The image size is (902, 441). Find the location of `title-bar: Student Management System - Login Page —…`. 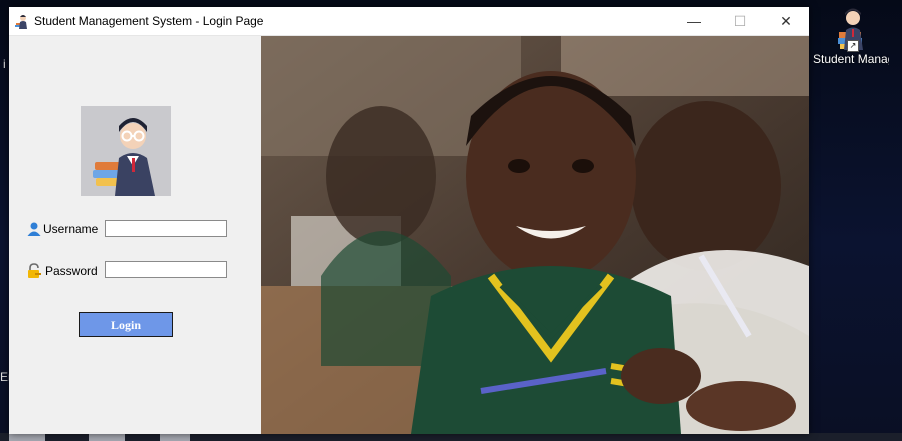

title-bar: Student Management System - Login Page —… is located at coordinates (409, 21).